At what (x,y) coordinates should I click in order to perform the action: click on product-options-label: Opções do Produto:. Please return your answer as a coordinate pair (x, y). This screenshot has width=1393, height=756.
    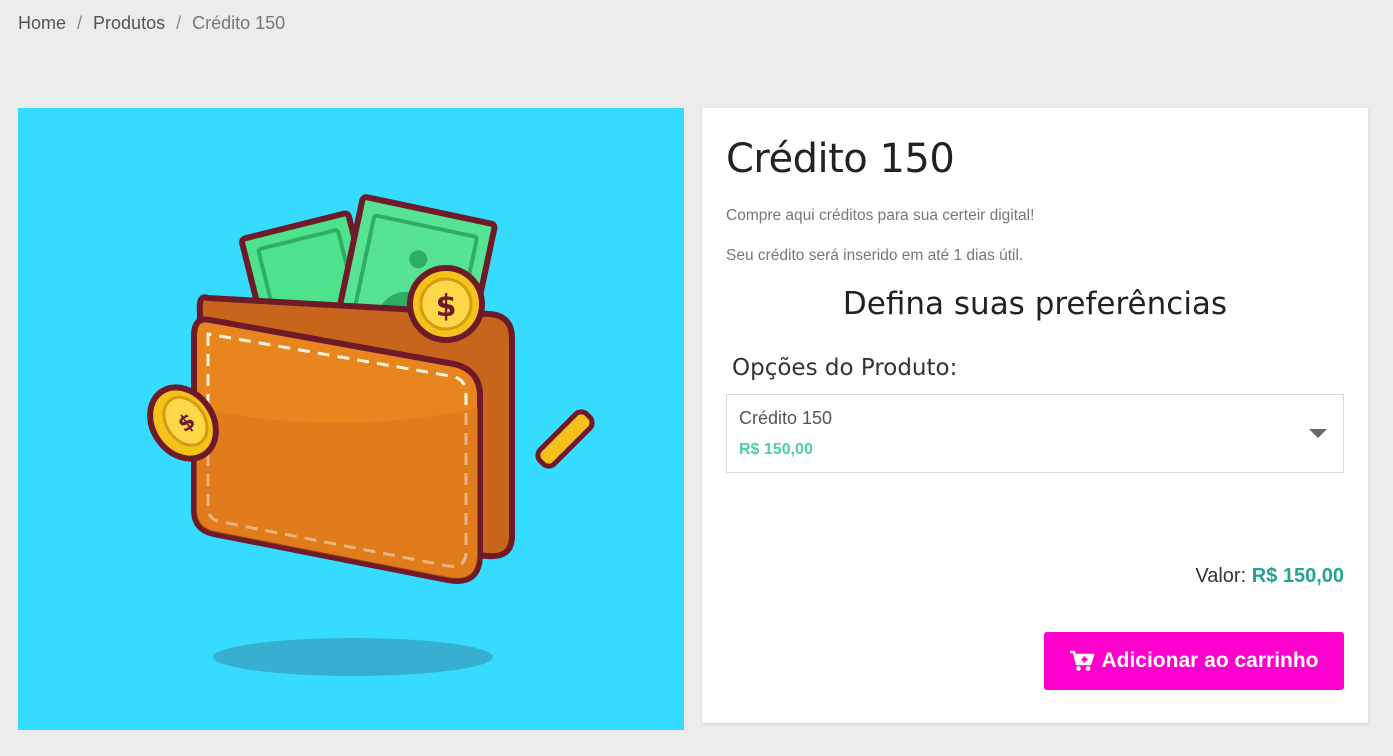
    Looking at the image, I should click on (845, 368).